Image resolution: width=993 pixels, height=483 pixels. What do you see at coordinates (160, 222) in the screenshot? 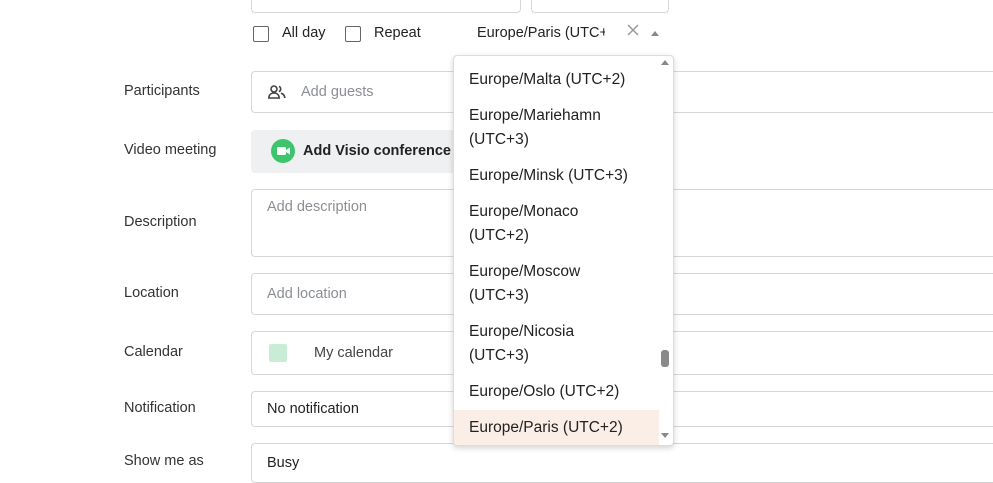
I see `description-label: Description` at bounding box center [160, 222].